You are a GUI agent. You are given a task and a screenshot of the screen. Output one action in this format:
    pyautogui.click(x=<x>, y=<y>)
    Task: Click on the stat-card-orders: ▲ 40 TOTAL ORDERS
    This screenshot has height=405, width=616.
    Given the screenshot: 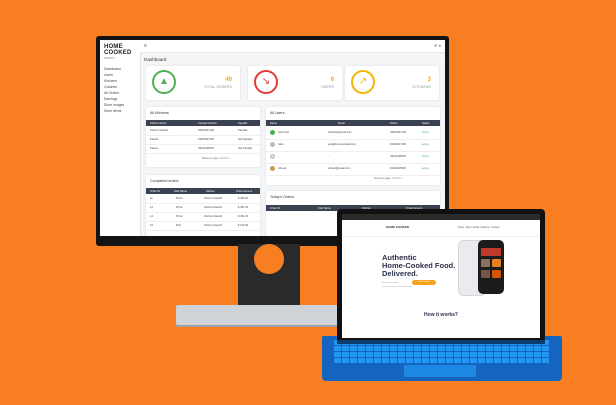 What is the action you would take?
    pyautogui.click(x=193, y=83)
    